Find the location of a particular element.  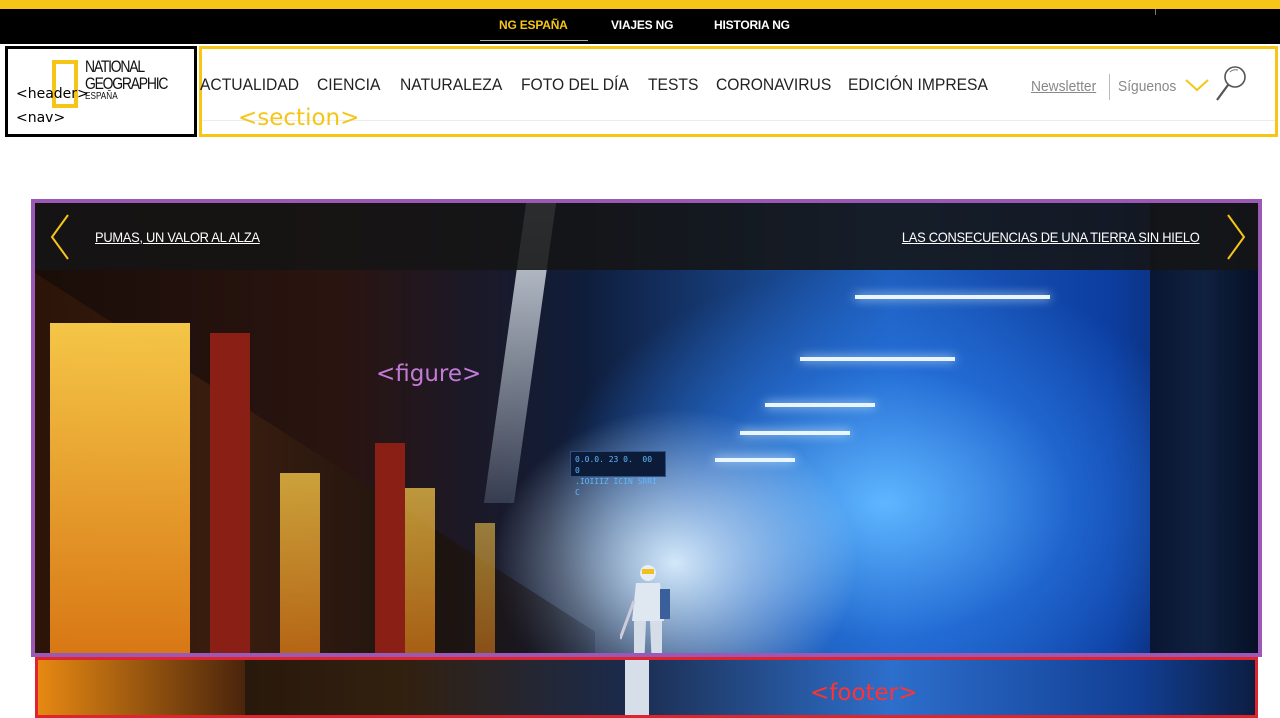

nav-item-actualidad: ACTUALIDAD is located at coordinates (249, 85).